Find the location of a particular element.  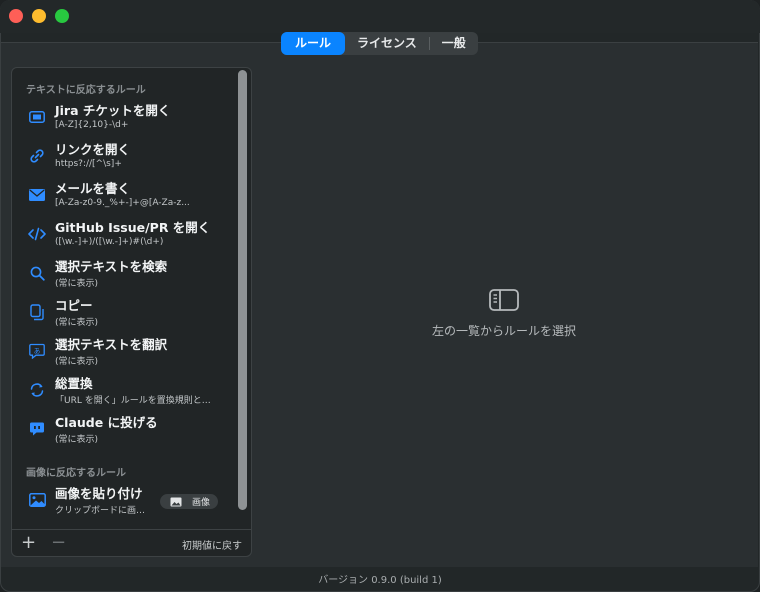

ticket-icon is located at coordinates (37, 117).